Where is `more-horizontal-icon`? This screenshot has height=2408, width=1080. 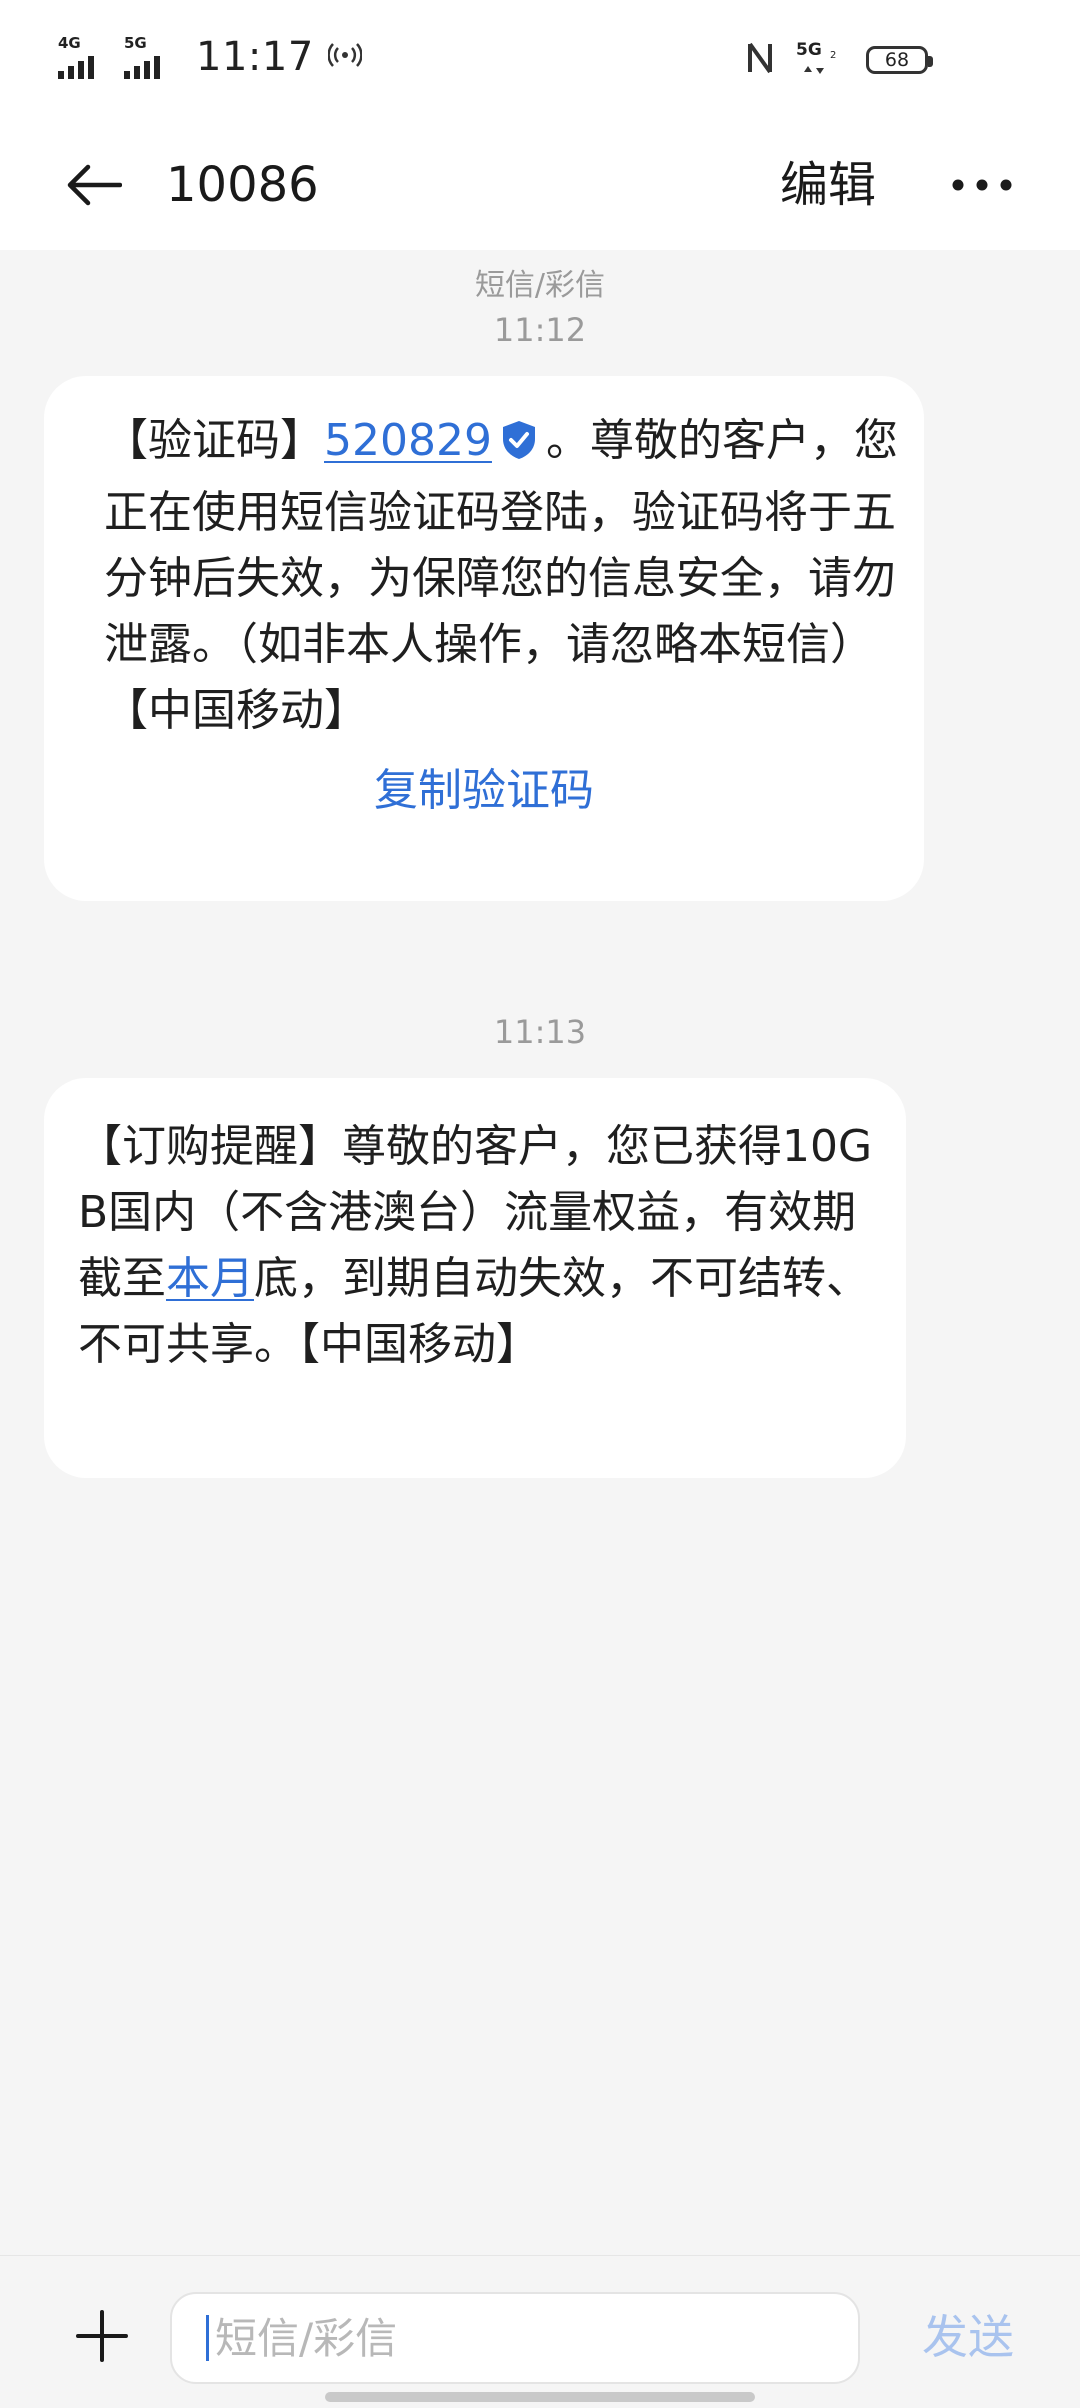 more-horizontal-icon is located at coordinates (982, 185).